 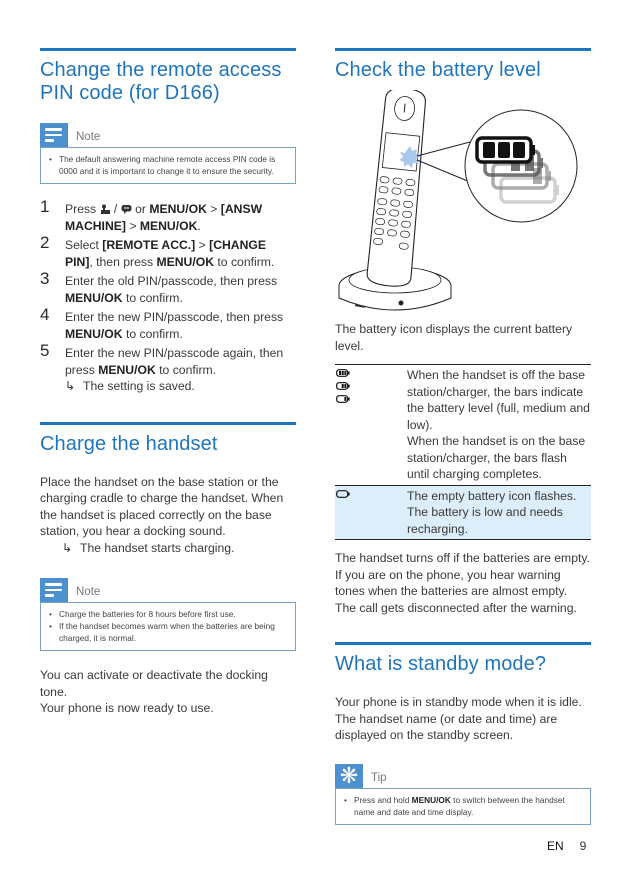 What do you see at coordinates (383, 799) in the screenshot?
I see `tip-text: Press and hold` at bounding box center [383, 799].